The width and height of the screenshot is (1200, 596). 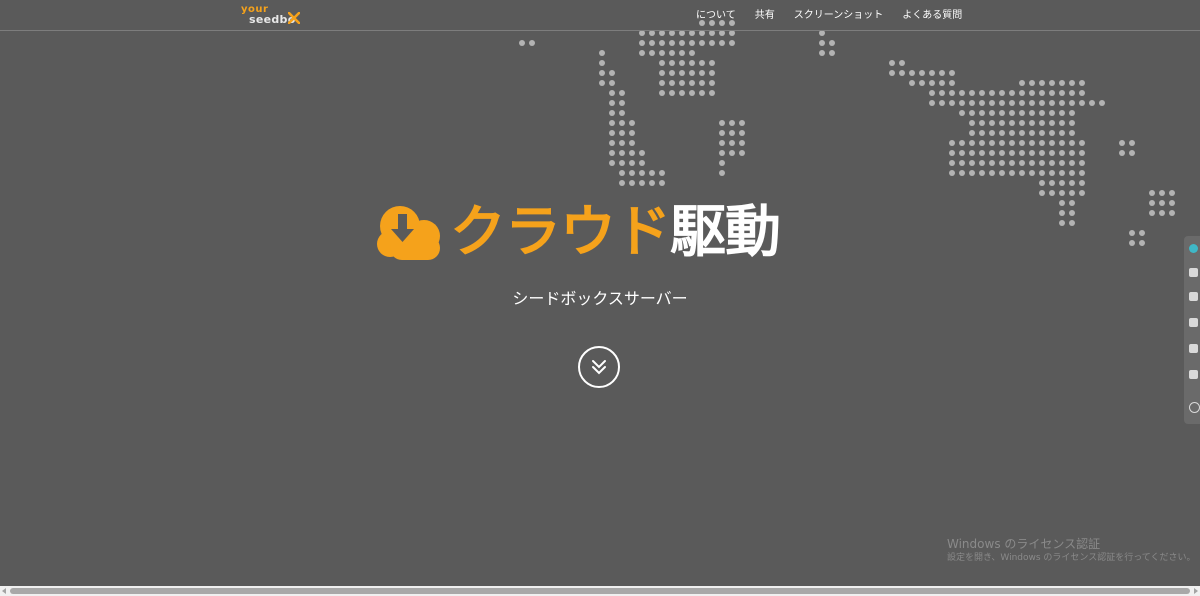 I want to click on hero-title: クラウド 駆動, so click(x=578, y=233).